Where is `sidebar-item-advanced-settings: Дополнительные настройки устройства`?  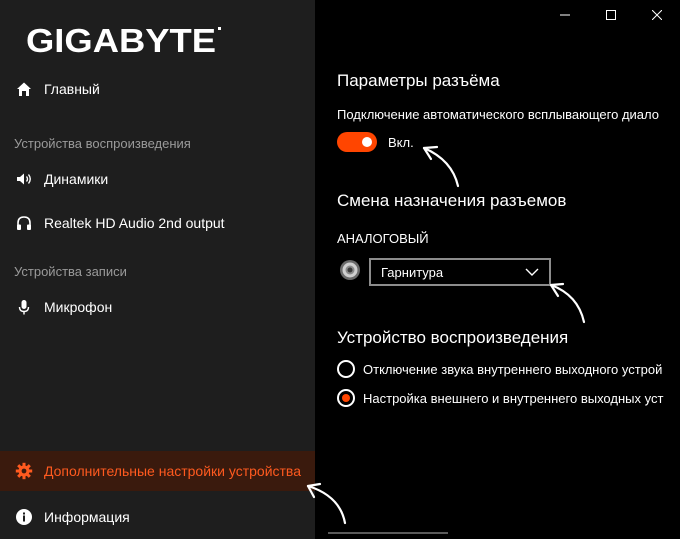
sidebar-item-advanced-settings: Дополнительные настройки устройства is located at coordinates (157, 471).